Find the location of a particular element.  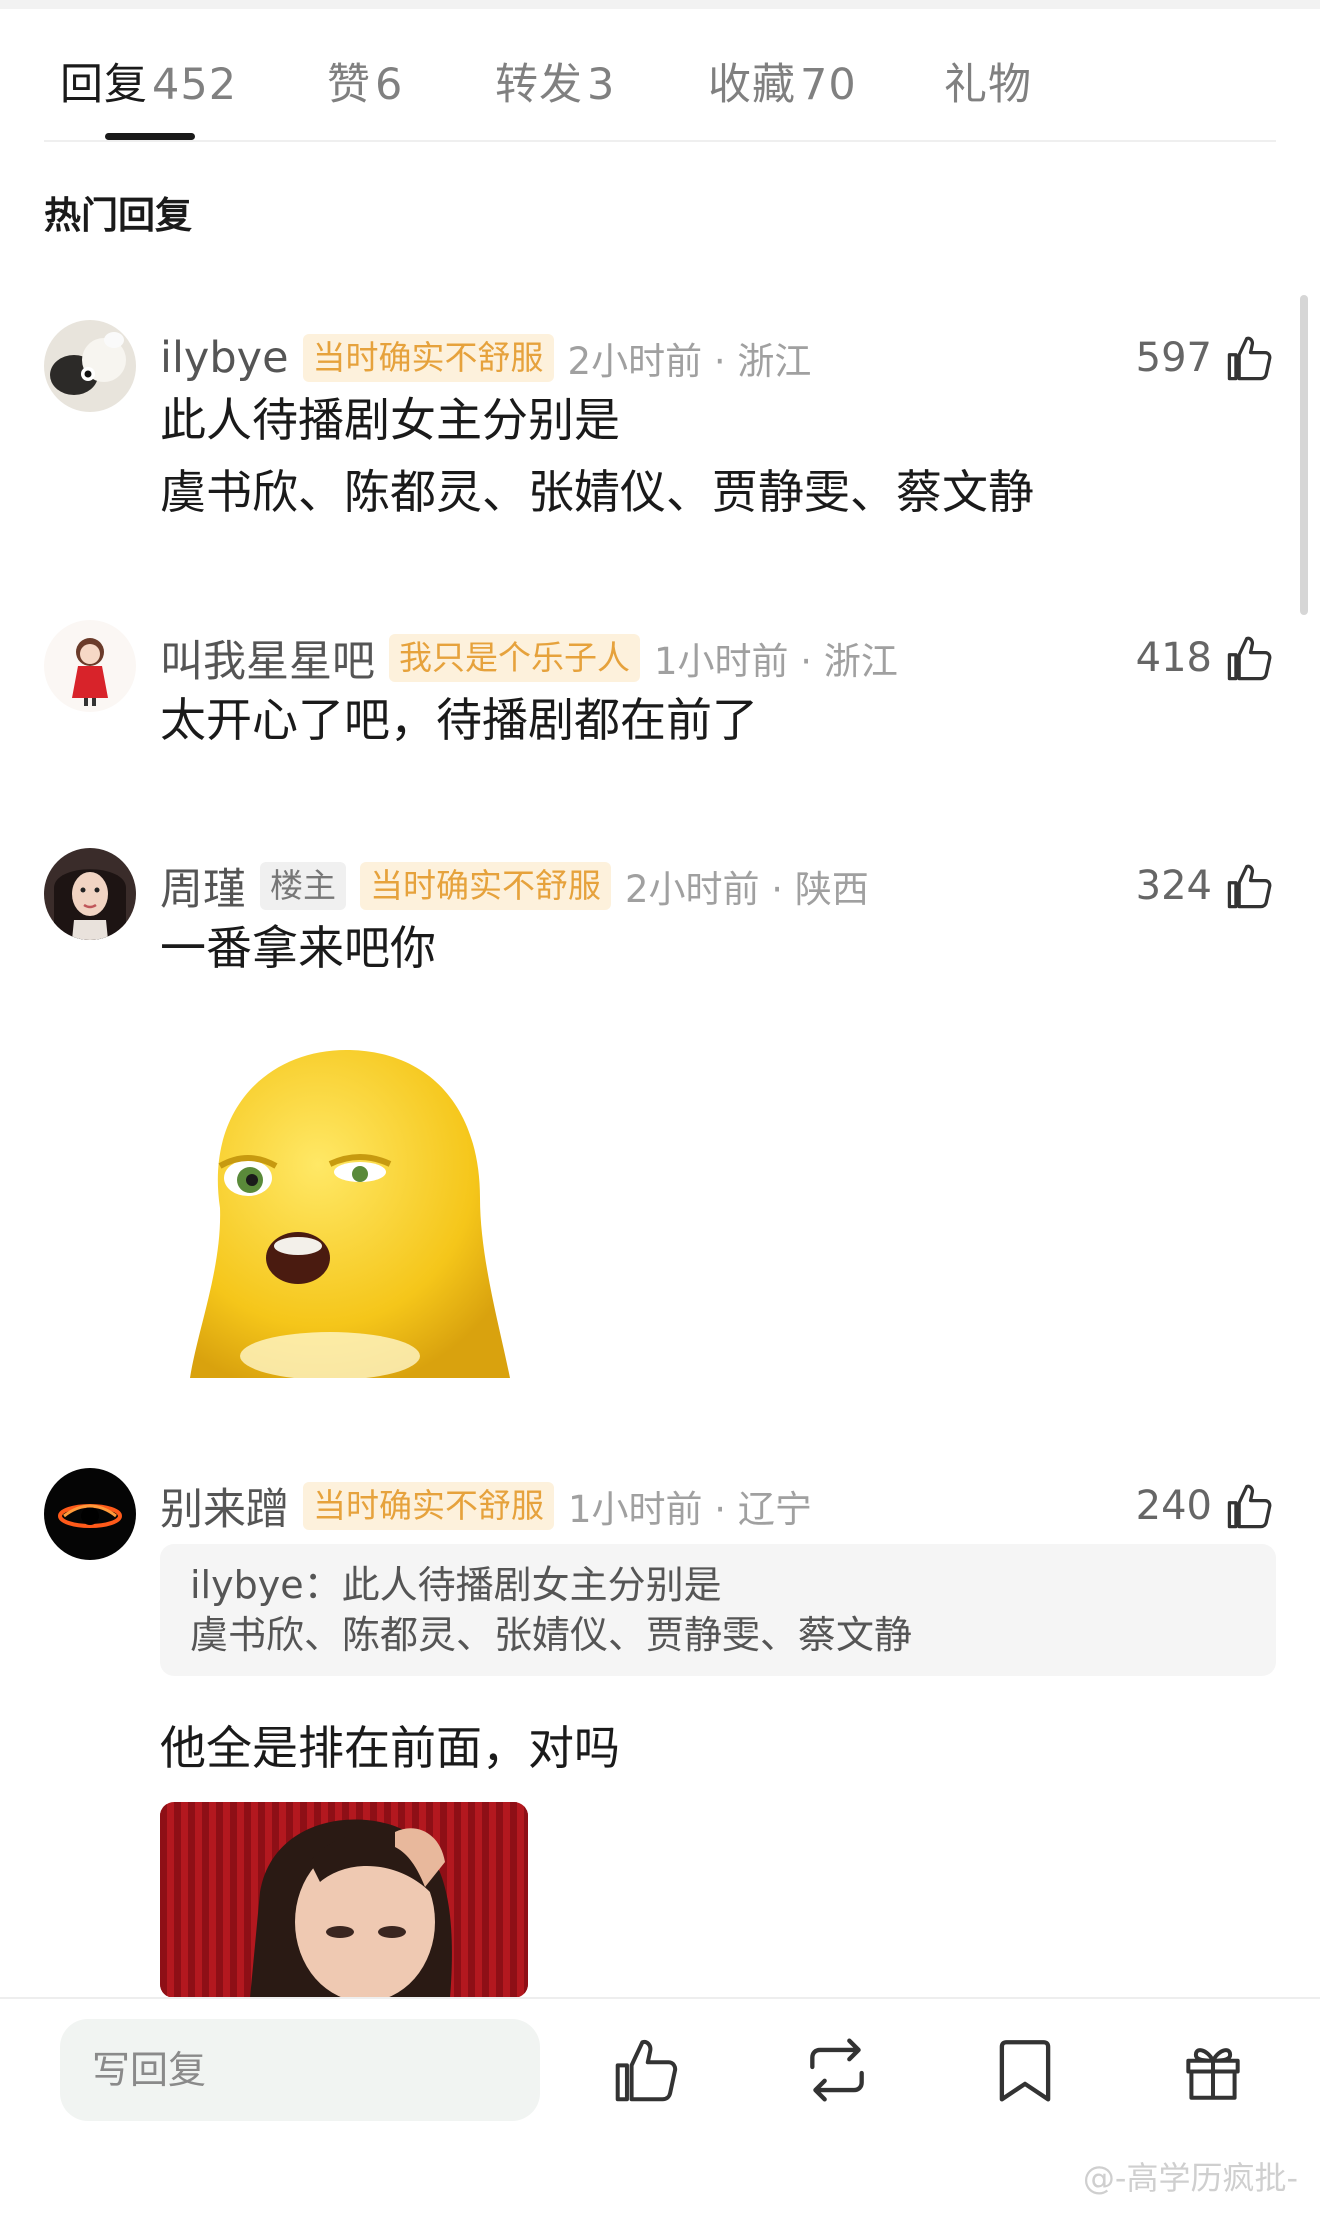

comment-text-line: 他全是排在前面，对吗 is located at coordinates (390, 1748).